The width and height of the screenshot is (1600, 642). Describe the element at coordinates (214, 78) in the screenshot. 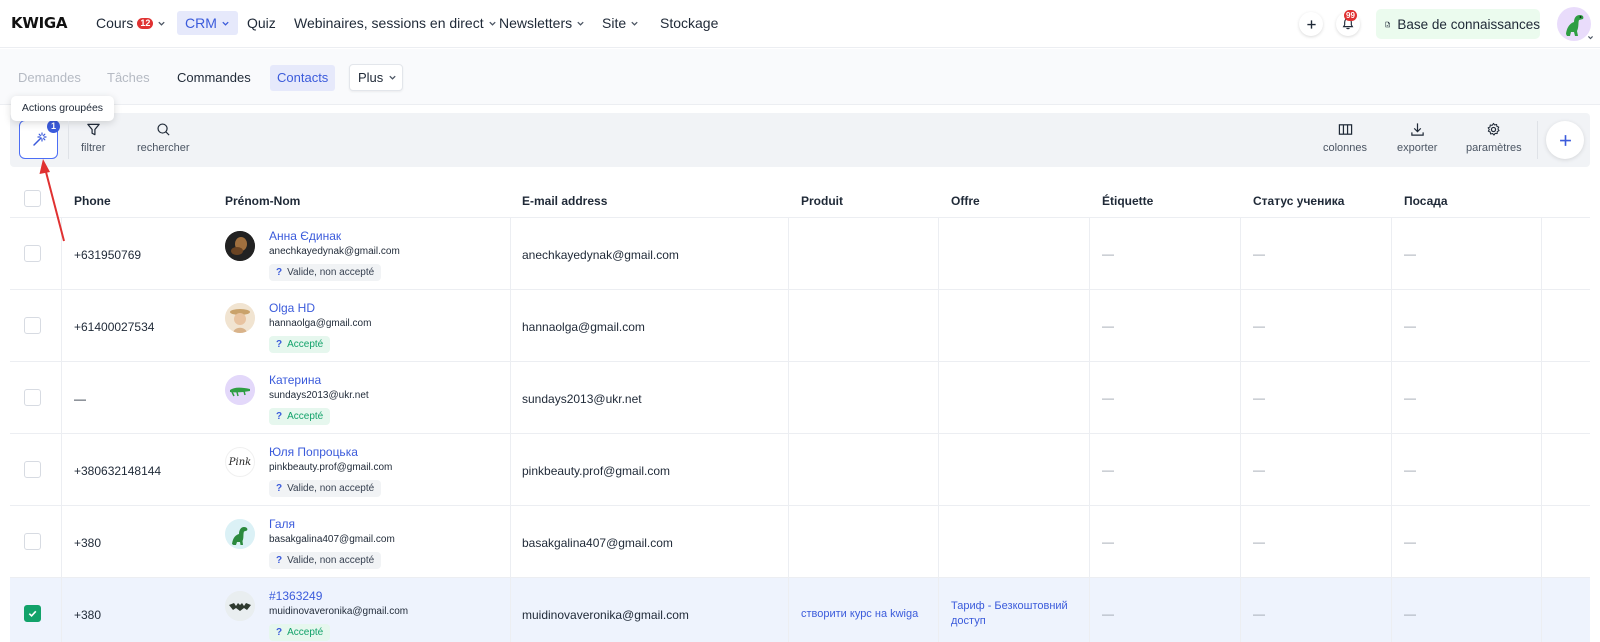

I see `tab-commandes: Commandes` at that location.